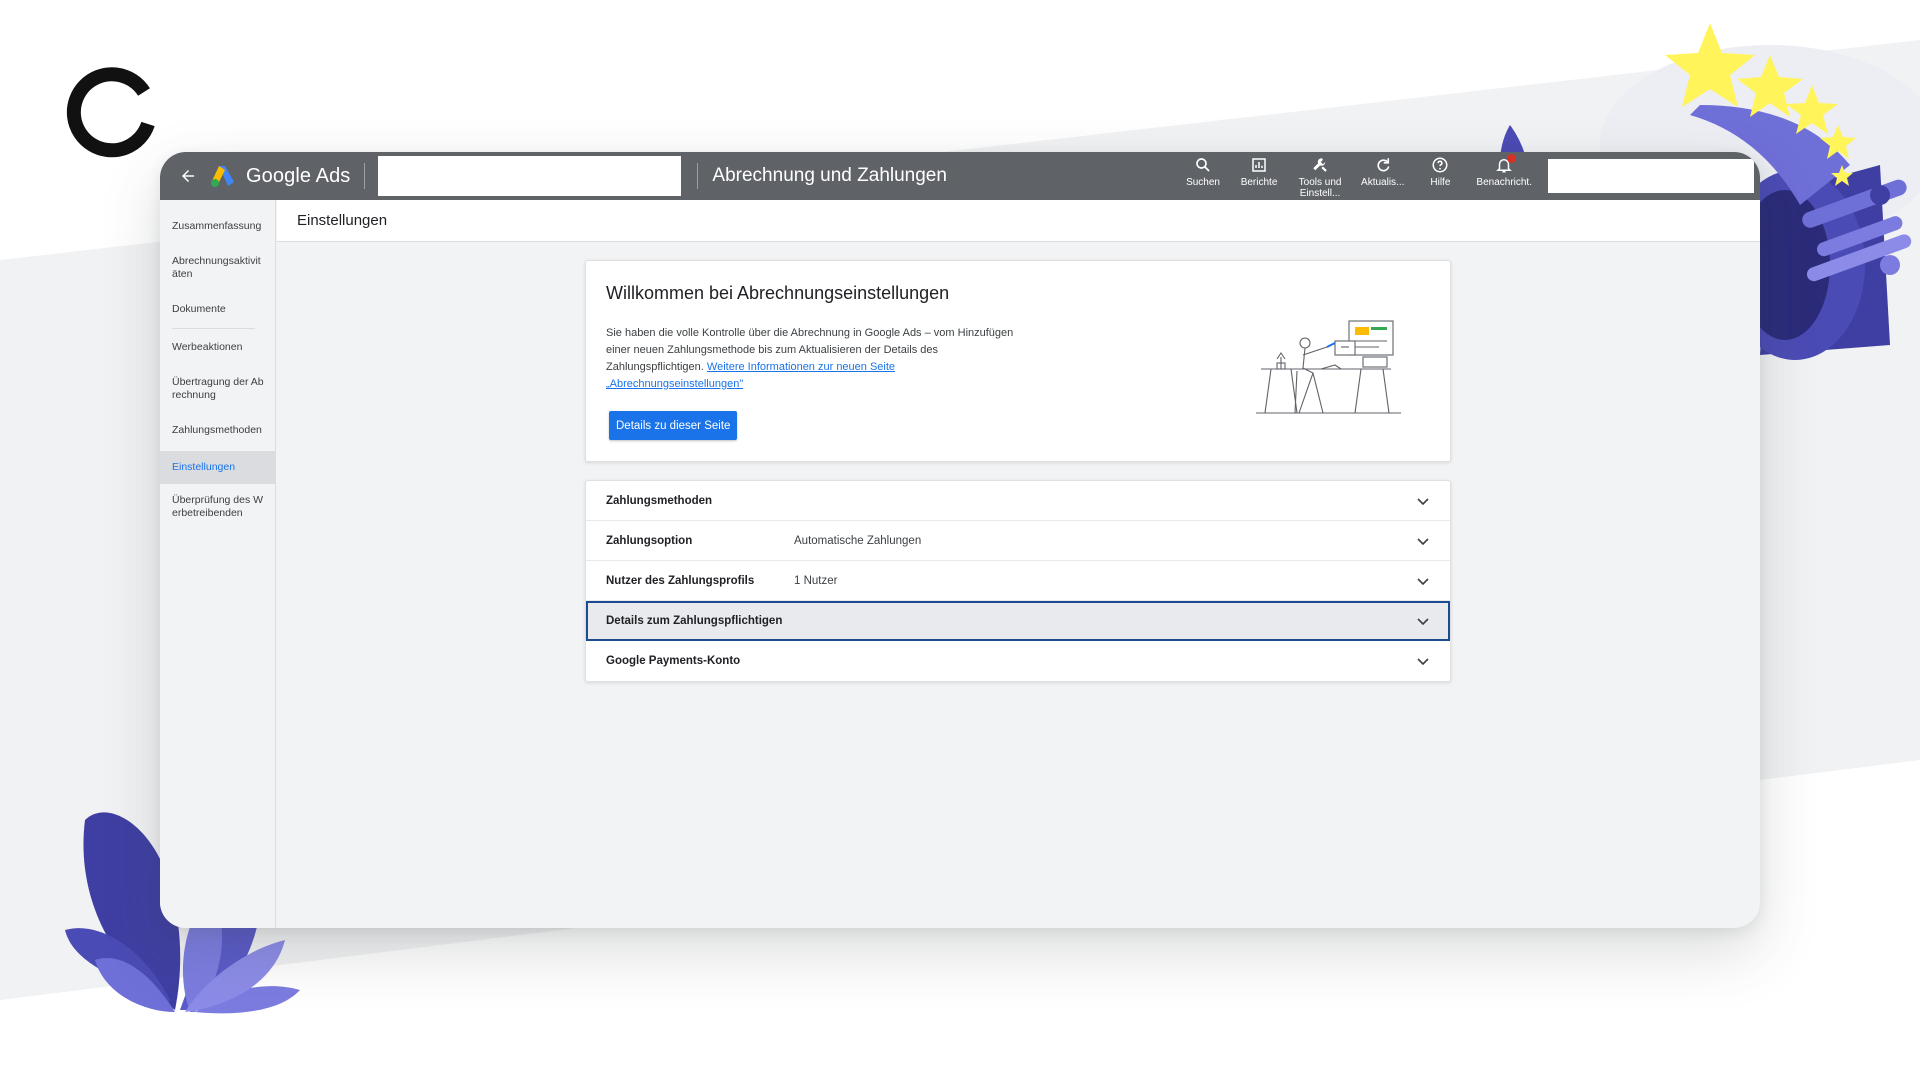  What do you see at coordinates (1018, 541) in the screenshot?
I see `section-zahlungsoption: Zahlungsoption Automatische Zahlungen` at bounding box center [1018, 541].